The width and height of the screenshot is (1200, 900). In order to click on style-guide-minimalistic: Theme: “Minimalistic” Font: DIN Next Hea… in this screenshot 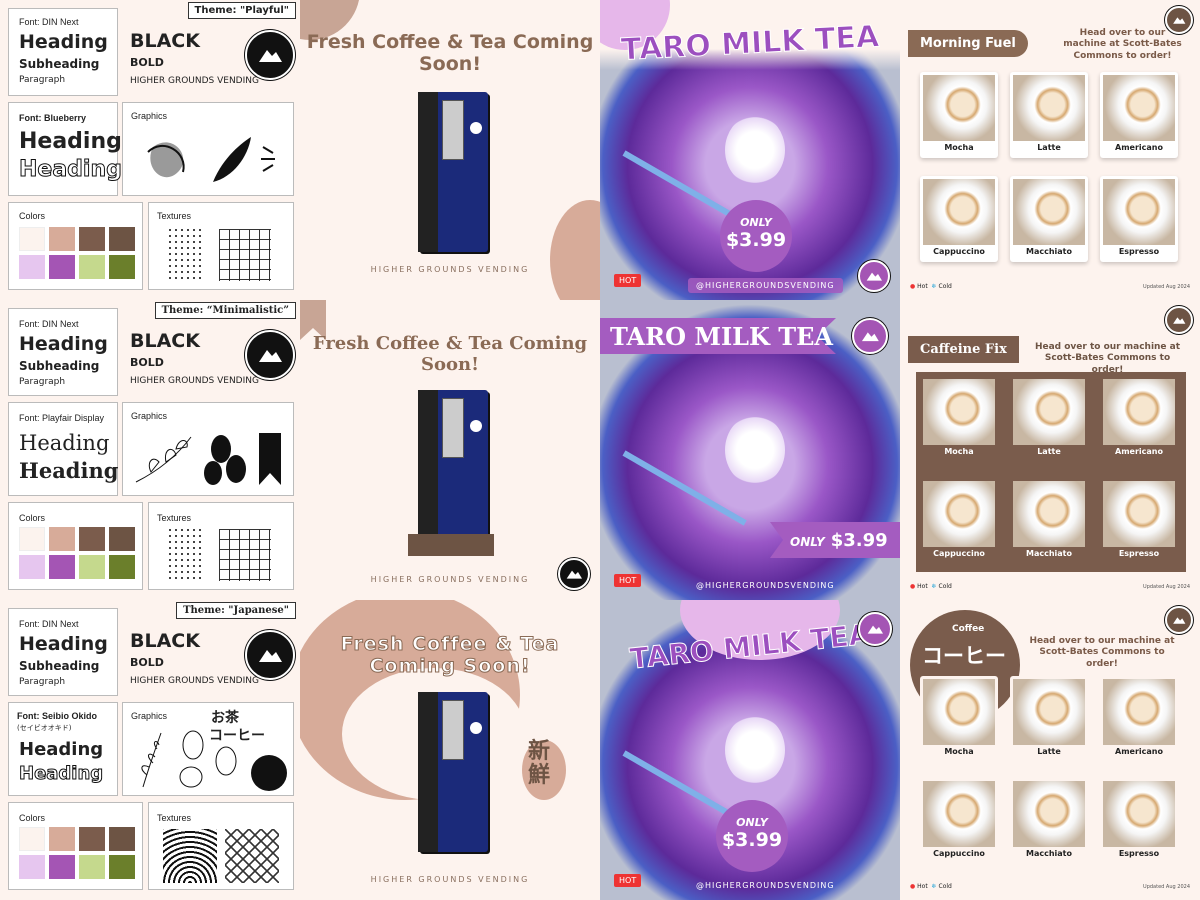, I will do `click(150, 450)`.